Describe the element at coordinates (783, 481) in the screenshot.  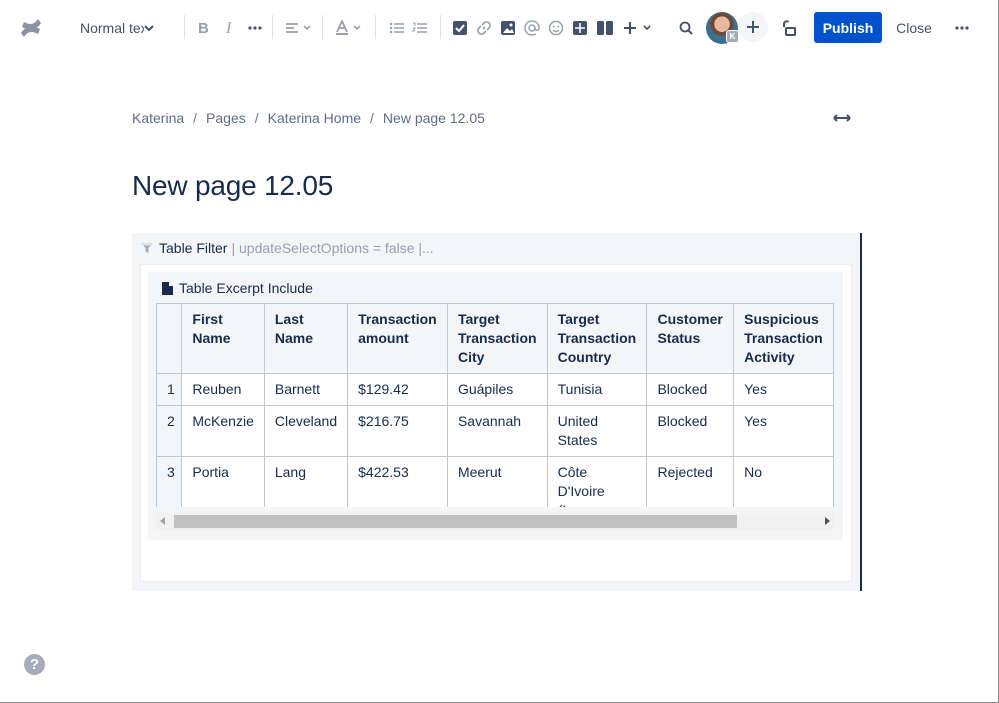
I see `table-cell: No` at that location.